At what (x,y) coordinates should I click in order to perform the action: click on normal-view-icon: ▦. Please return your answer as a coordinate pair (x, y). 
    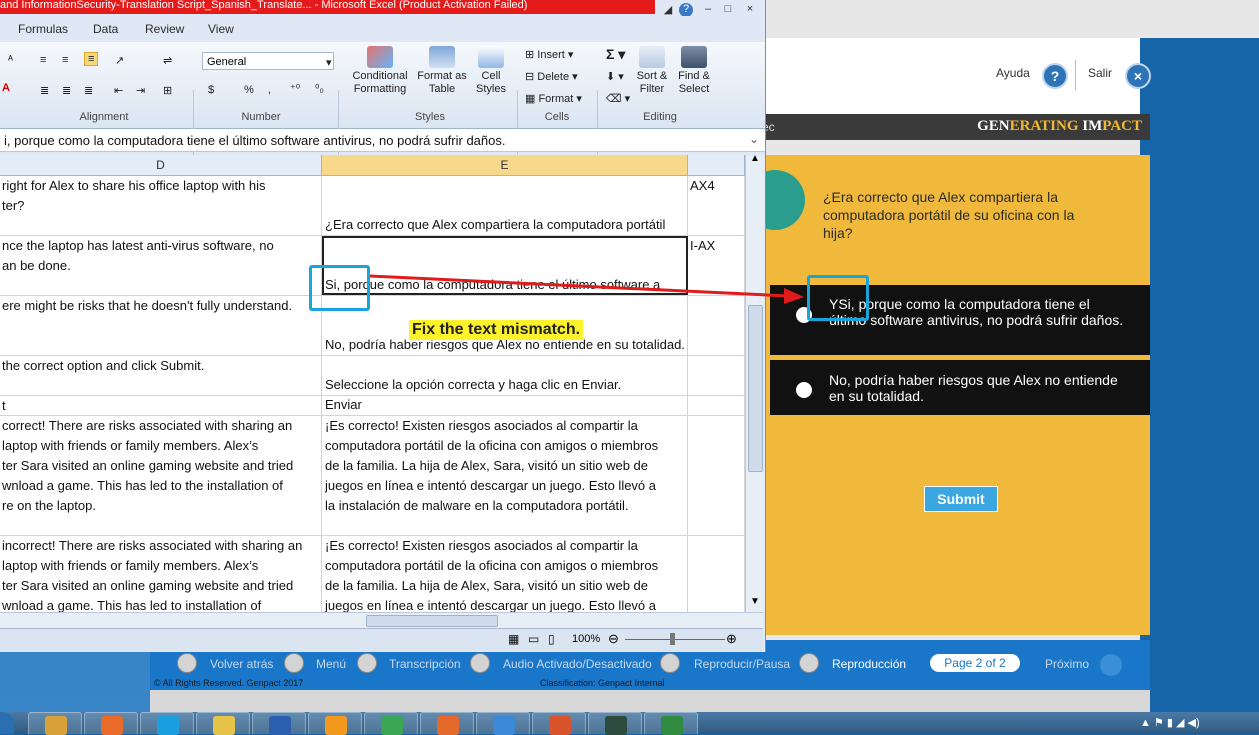
    Looking at the image, I should click on (513, 639).